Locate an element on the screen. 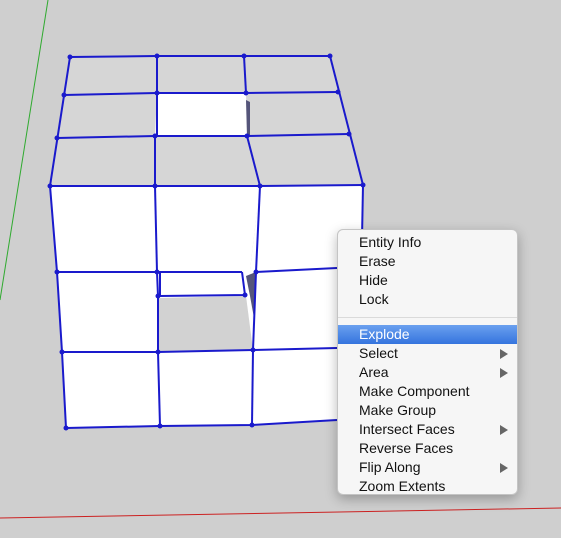  menu-item-erase: Erase is located at coordinates (427, 261).